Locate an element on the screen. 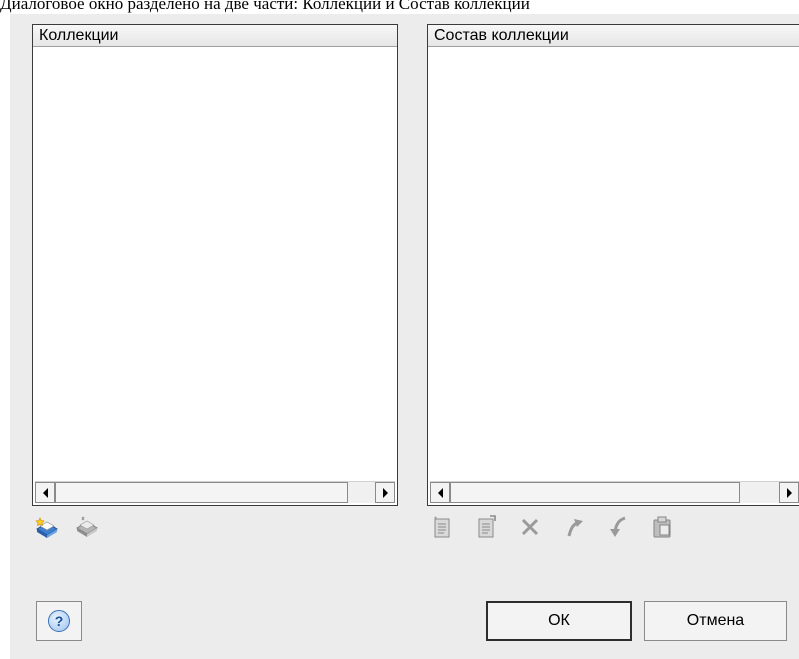  ok-button: ОК is located at coordinates (559, 621).